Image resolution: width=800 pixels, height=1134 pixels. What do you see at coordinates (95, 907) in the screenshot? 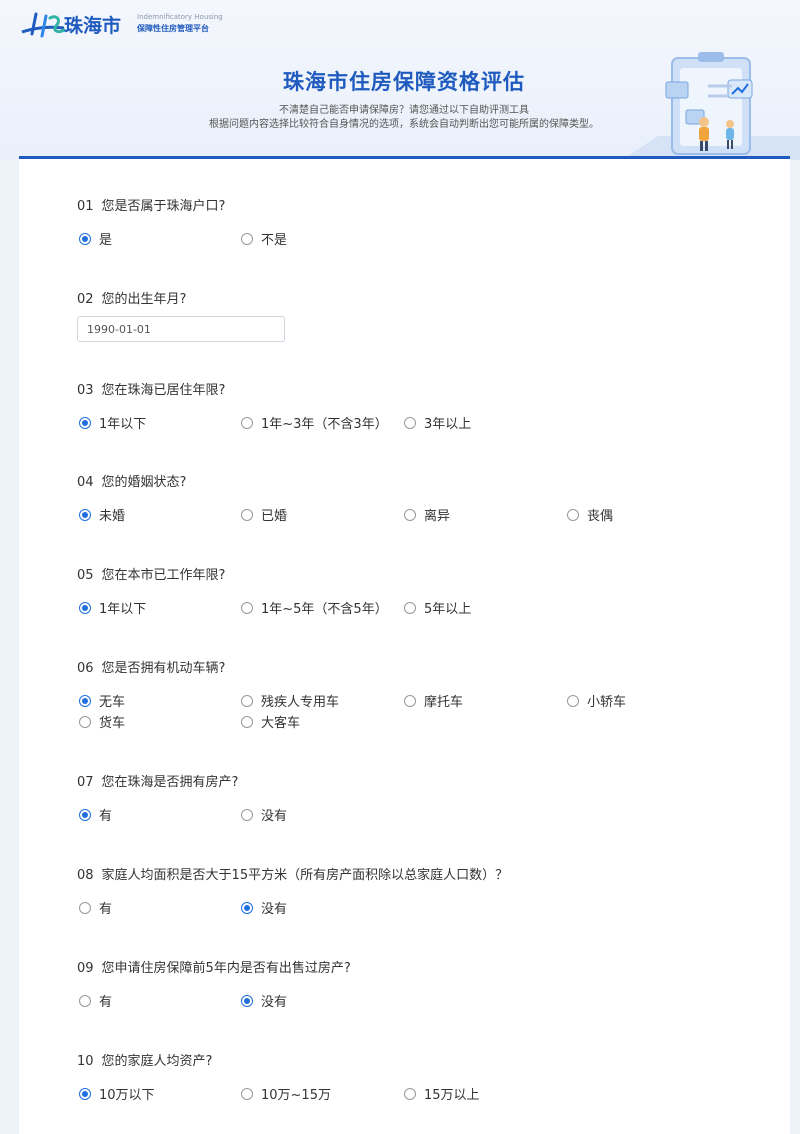
I see `question-08-option-1: 有` at bounding box center [95, 907].